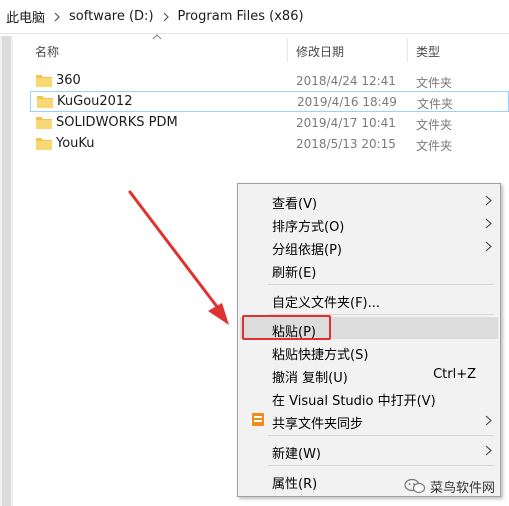  Describe the element at coordinates (347, 102) in the screenshot. I see `file-date: 2019/4/16 18:49` at that location.